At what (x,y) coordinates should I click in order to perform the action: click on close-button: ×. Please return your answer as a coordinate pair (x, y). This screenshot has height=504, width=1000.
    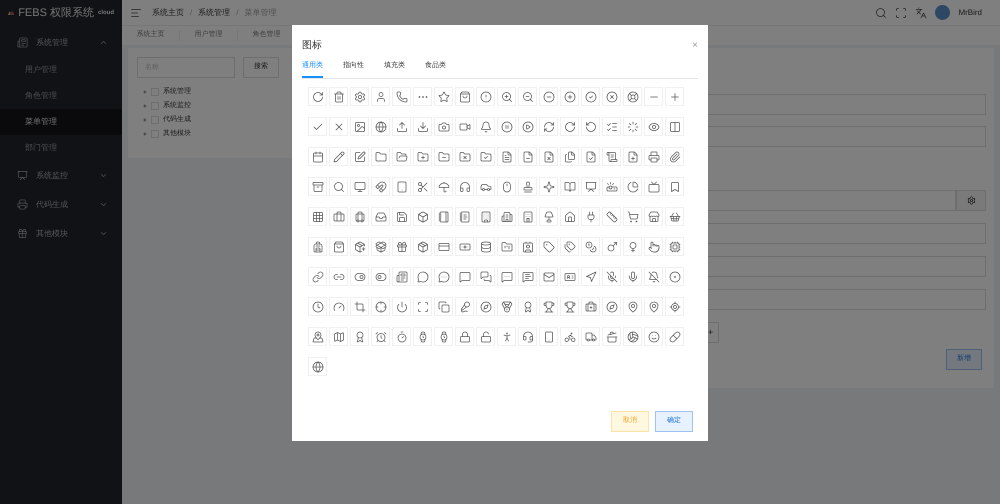
    Looking at the image, I should click on (695, 45).